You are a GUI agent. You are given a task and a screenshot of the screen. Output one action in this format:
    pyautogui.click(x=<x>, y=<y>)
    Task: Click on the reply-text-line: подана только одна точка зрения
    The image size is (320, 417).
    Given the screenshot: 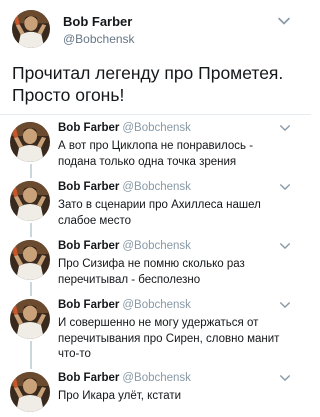 What is the action you would take?
    pyautogui.click(x=147, y=161)
    